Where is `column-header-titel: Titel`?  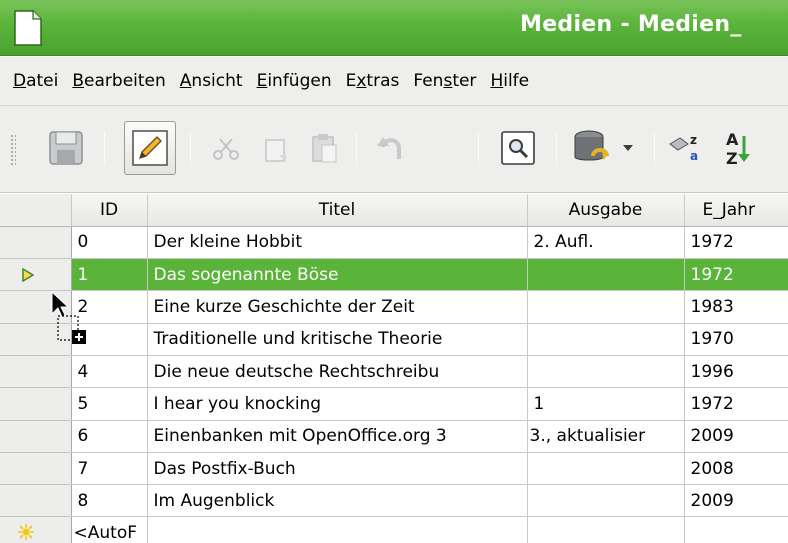
column-header-titel: Titel is located at coordinates (337, 210).